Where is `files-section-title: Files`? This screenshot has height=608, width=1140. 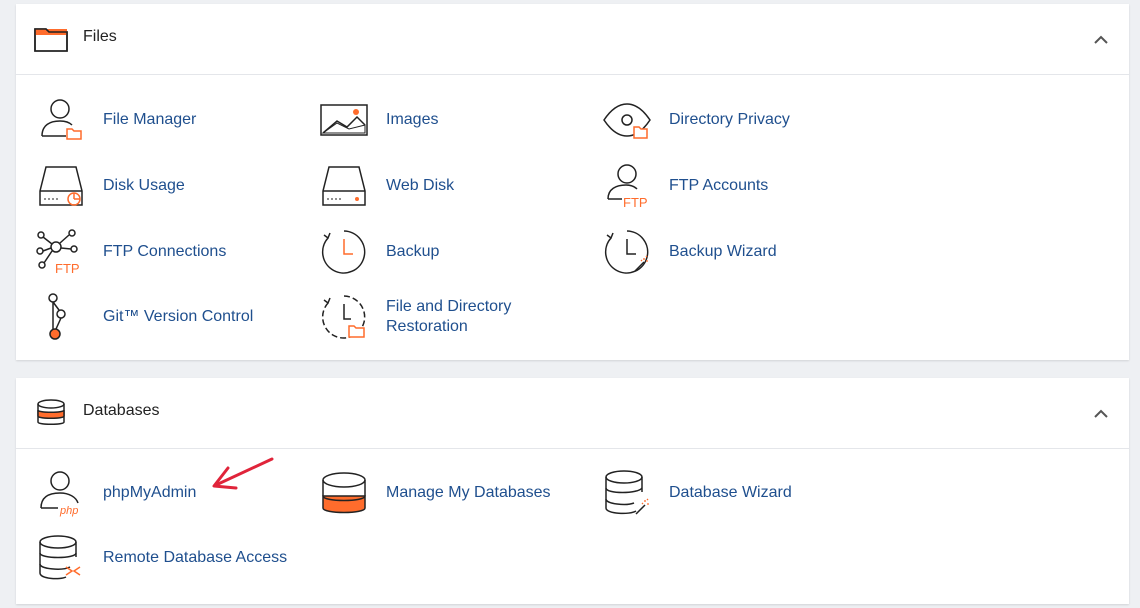 files-section-title: Files is located at coordinates (100, 36).